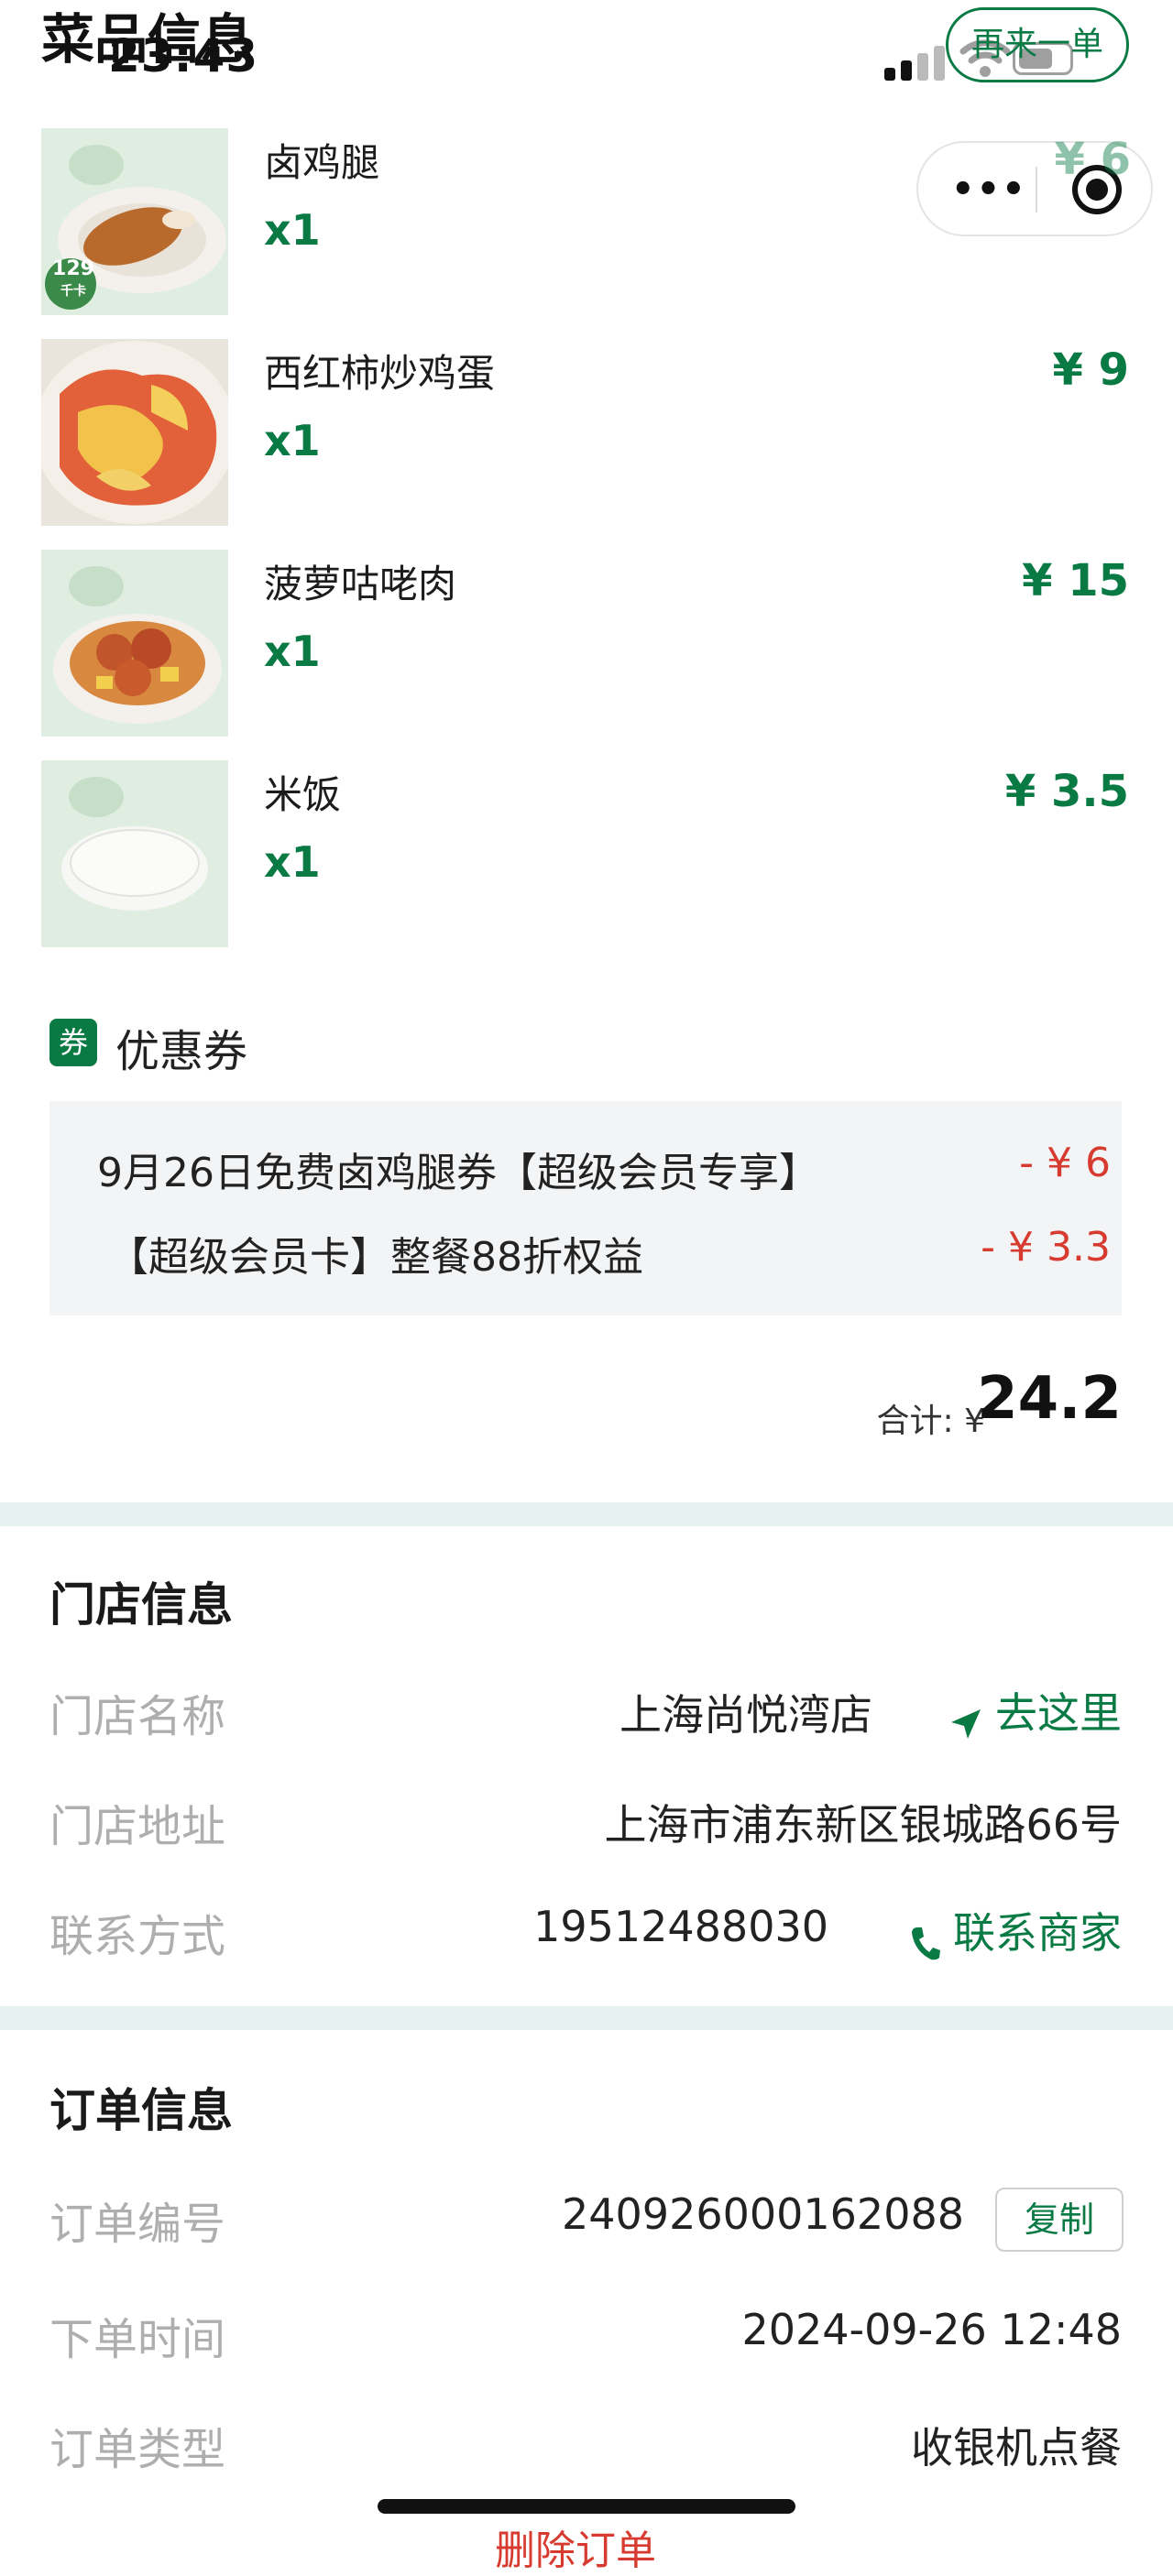 This screenshot has width=1173, height=2576. I want to click on navigate-button: 去这里, so click(1035, 1711).